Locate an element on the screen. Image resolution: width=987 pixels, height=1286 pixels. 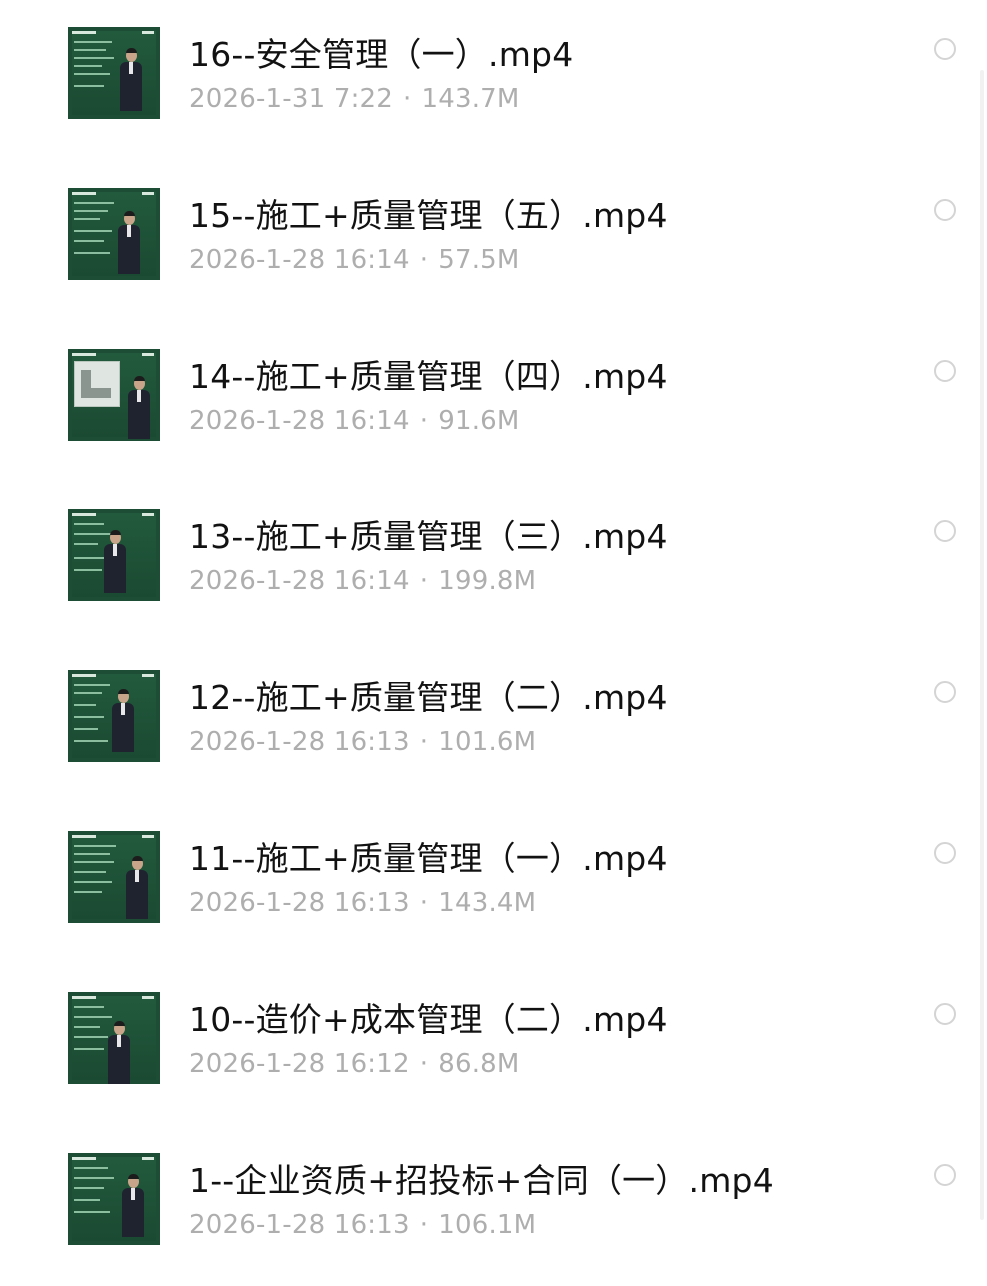
file-name: 10--造价+成本管理（二）.mp4 is located at coordinates (428, 1019).